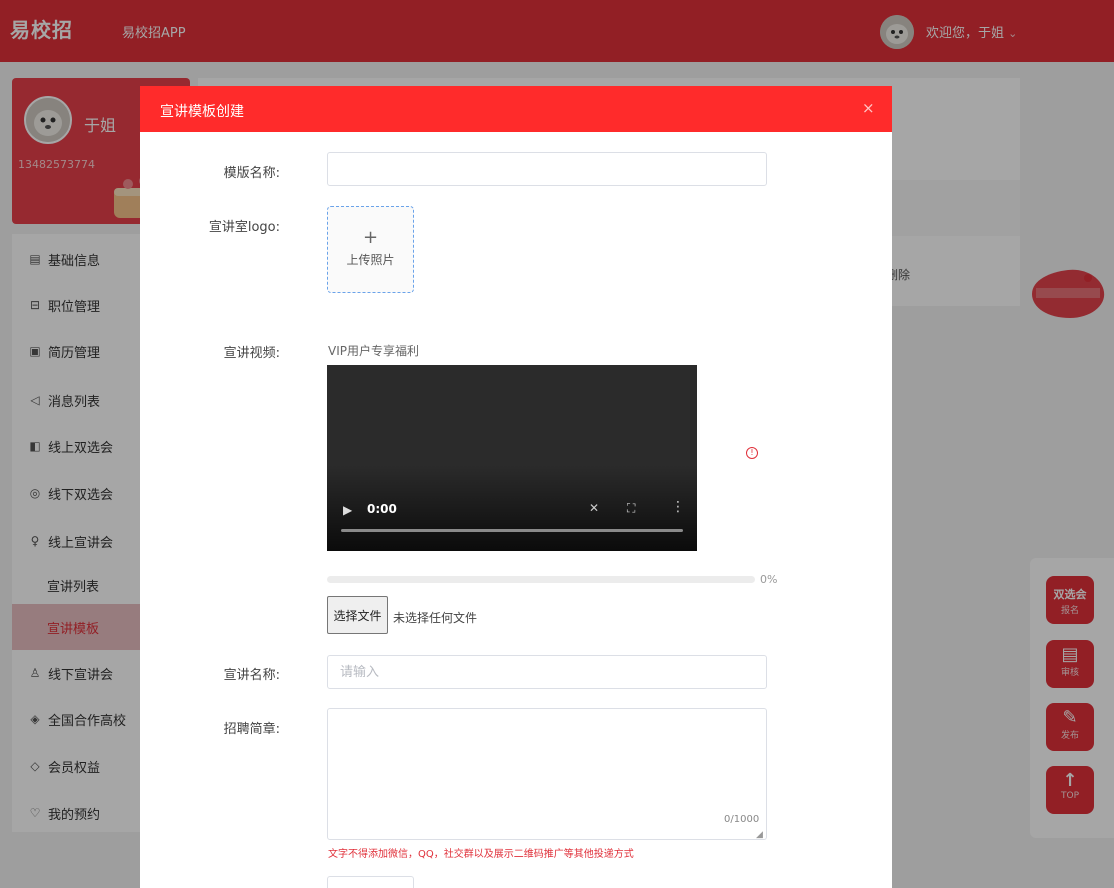 This screenshot has height=888, width=1114. What do you see at coordinates (373, 351) in the screenshot?
I see `vip-note: VIP用户专享福利` at bounding box center [373, 351].